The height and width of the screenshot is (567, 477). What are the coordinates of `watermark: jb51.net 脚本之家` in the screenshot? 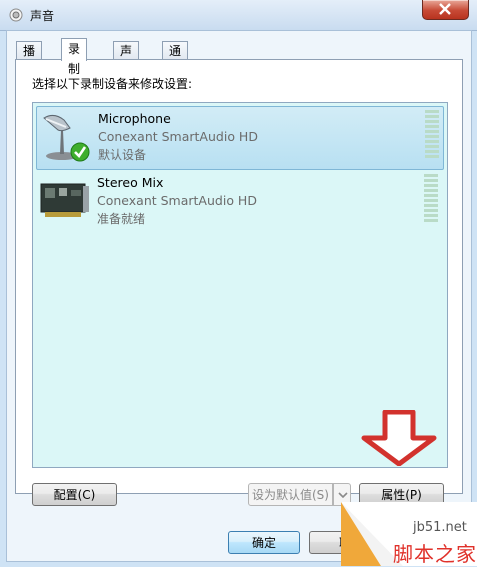 It's located at (409, 534).